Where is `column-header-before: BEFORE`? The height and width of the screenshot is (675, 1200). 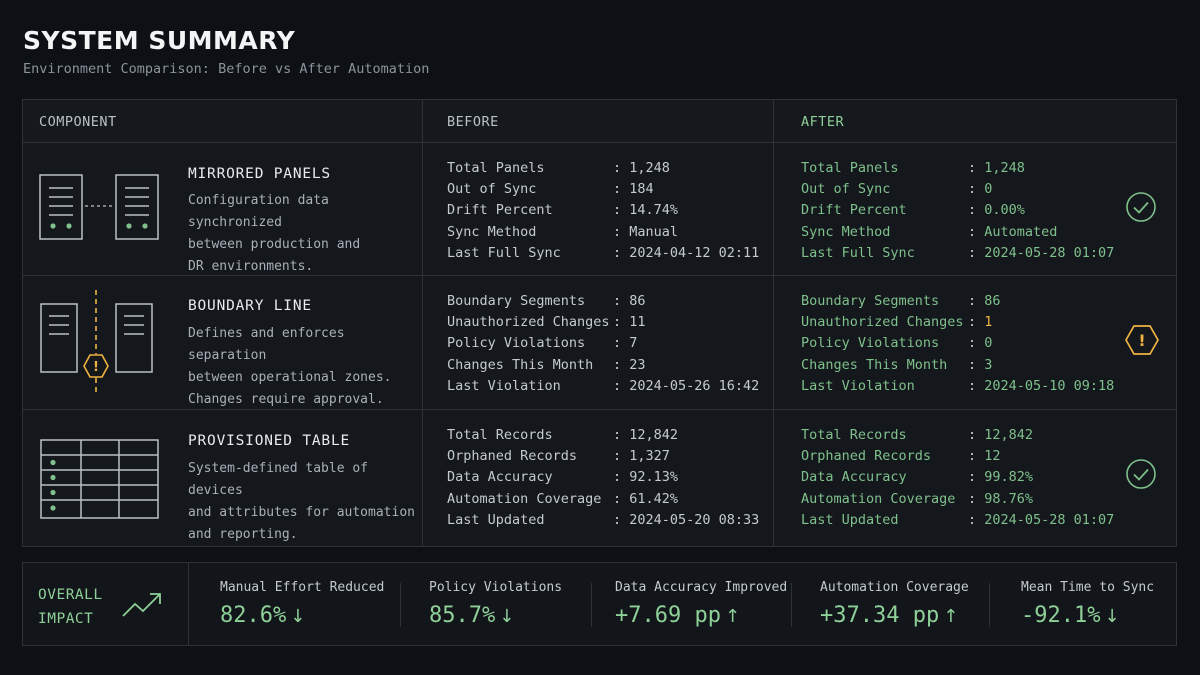
column-header-before: BEFORE is located at coordinates (473, 122).